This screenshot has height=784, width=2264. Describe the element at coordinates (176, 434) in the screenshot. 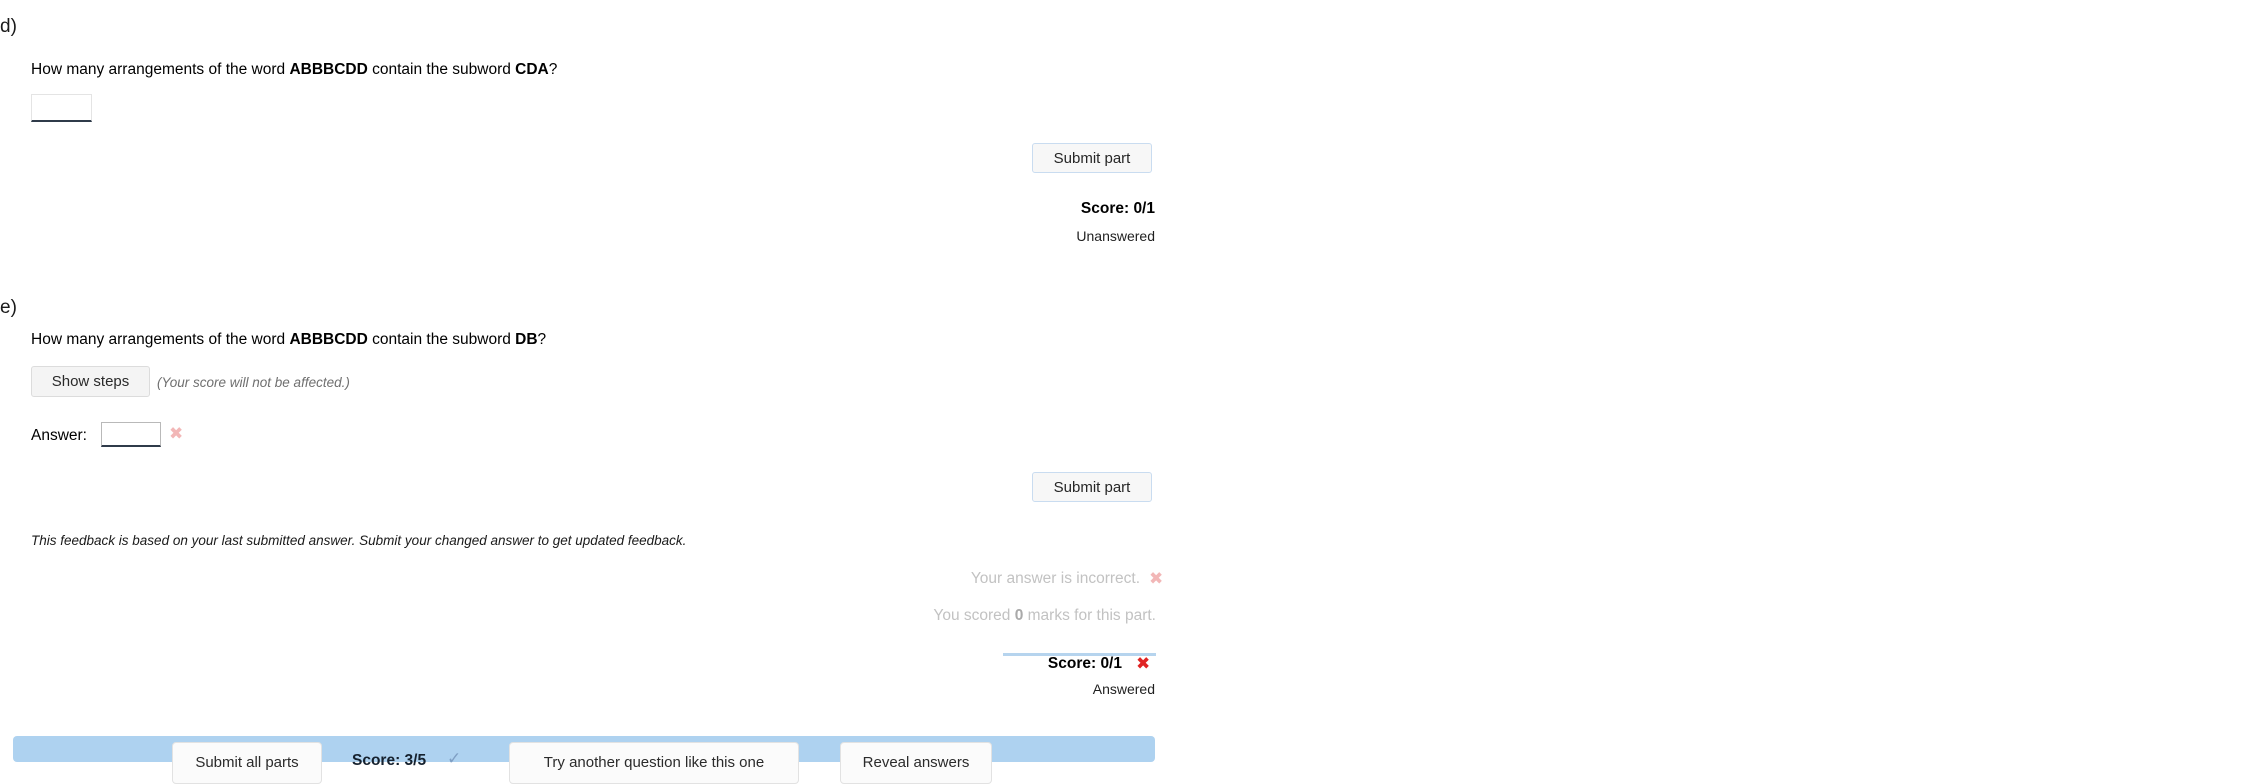

I see `incorrect-x-icon-answer: ✖` at that location.